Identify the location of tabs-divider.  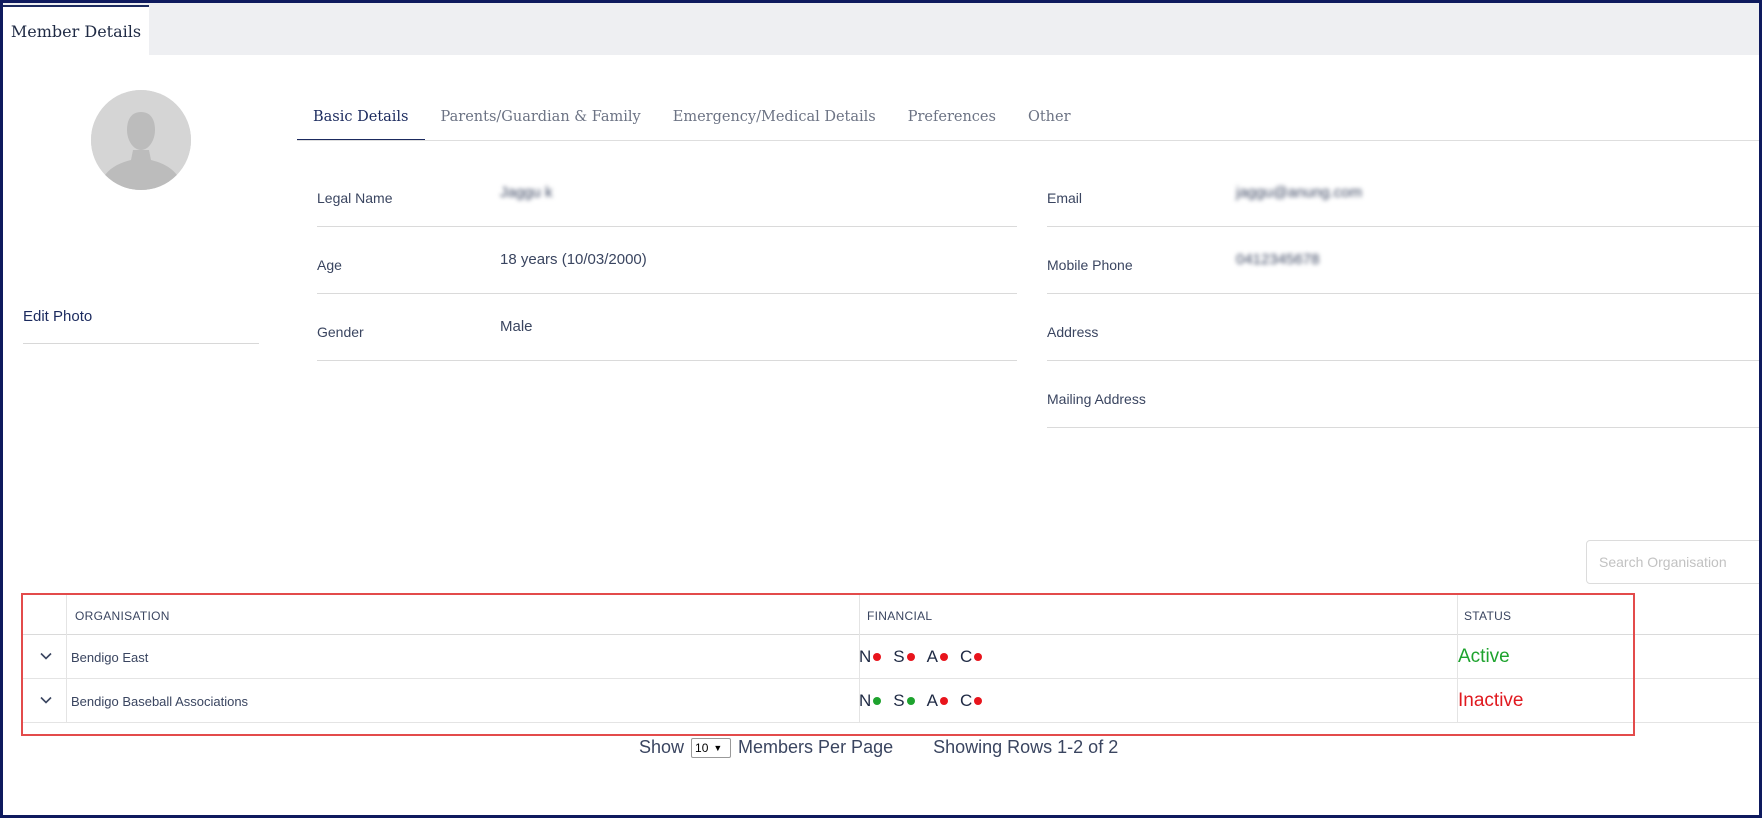
(1028, 140).